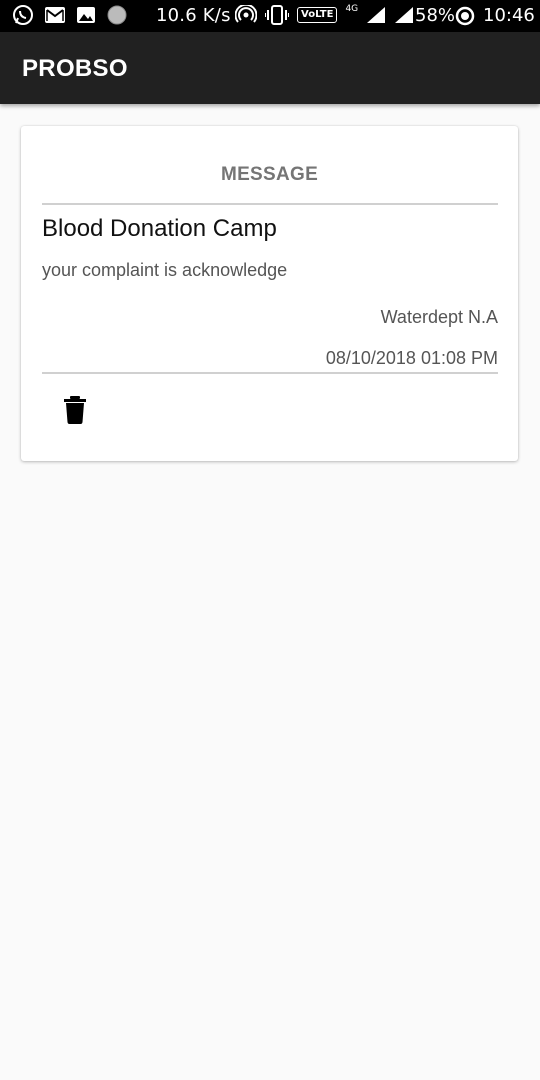  Describe the element at coordinates (277, 15) in the screenshot. I see `vibrate-icon` at that location.